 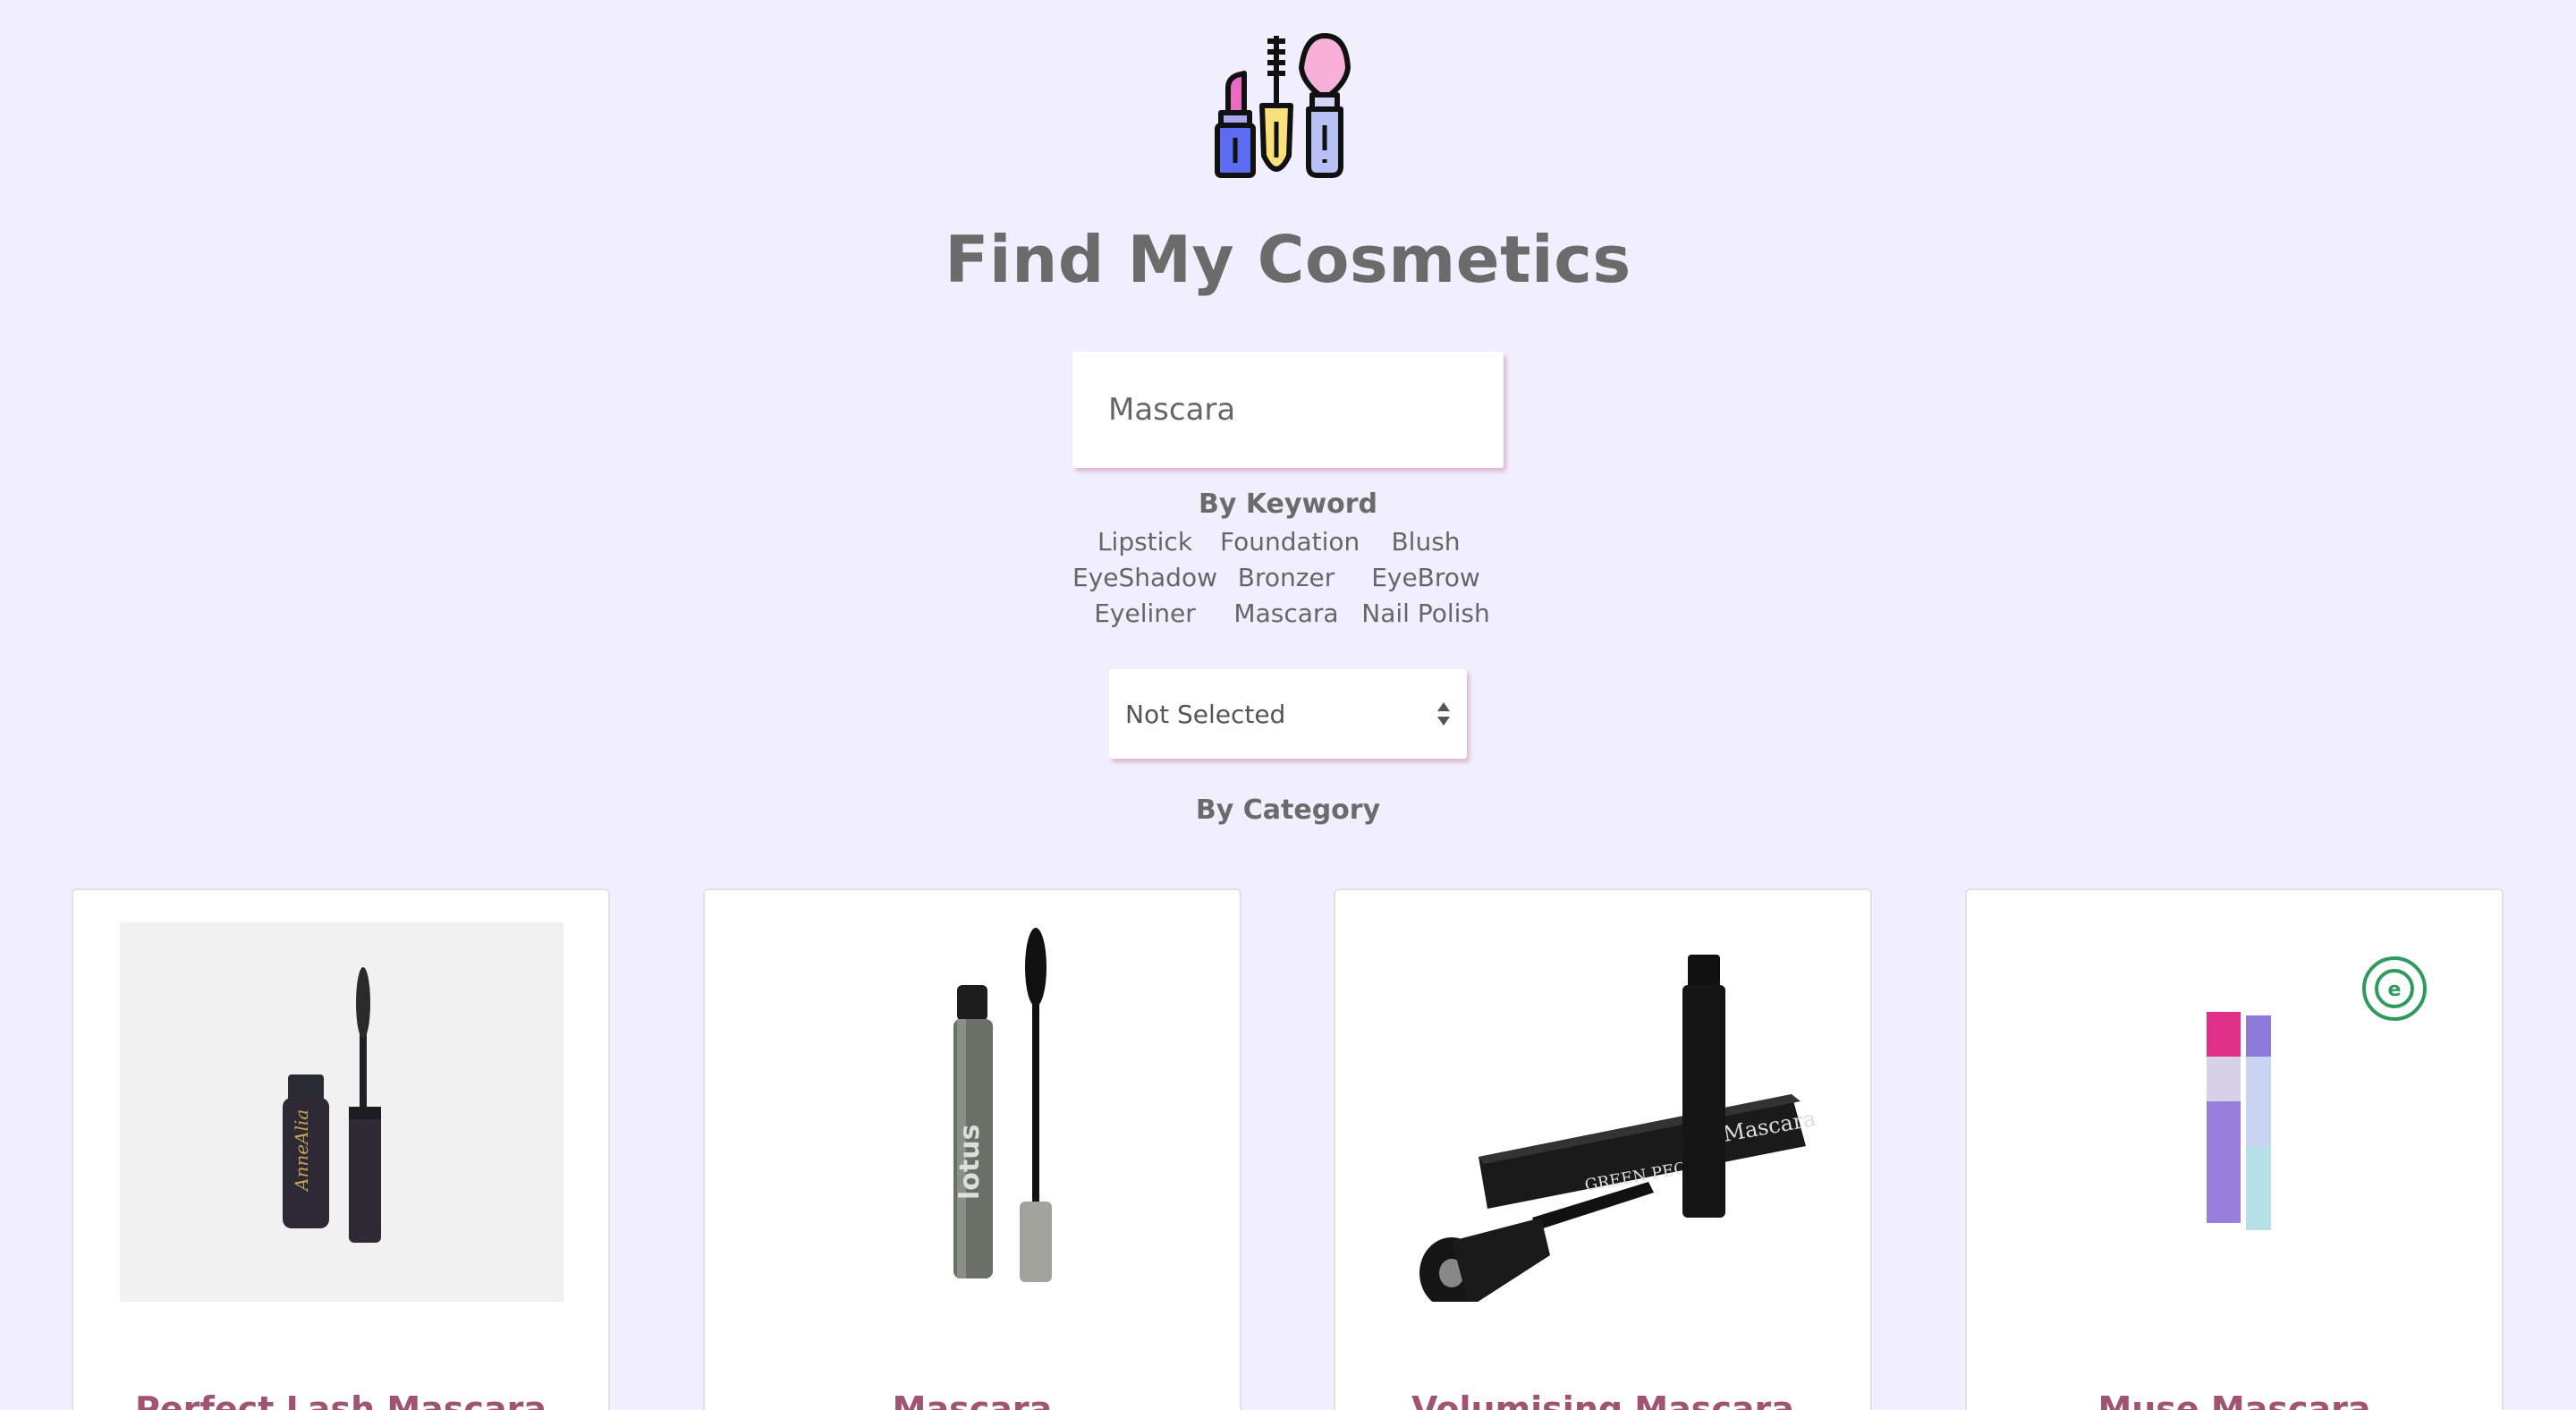 I want to click on product-card: GREEN PEOPLE Mascara Volumising Mascara, so click(x=1603, y=1149).